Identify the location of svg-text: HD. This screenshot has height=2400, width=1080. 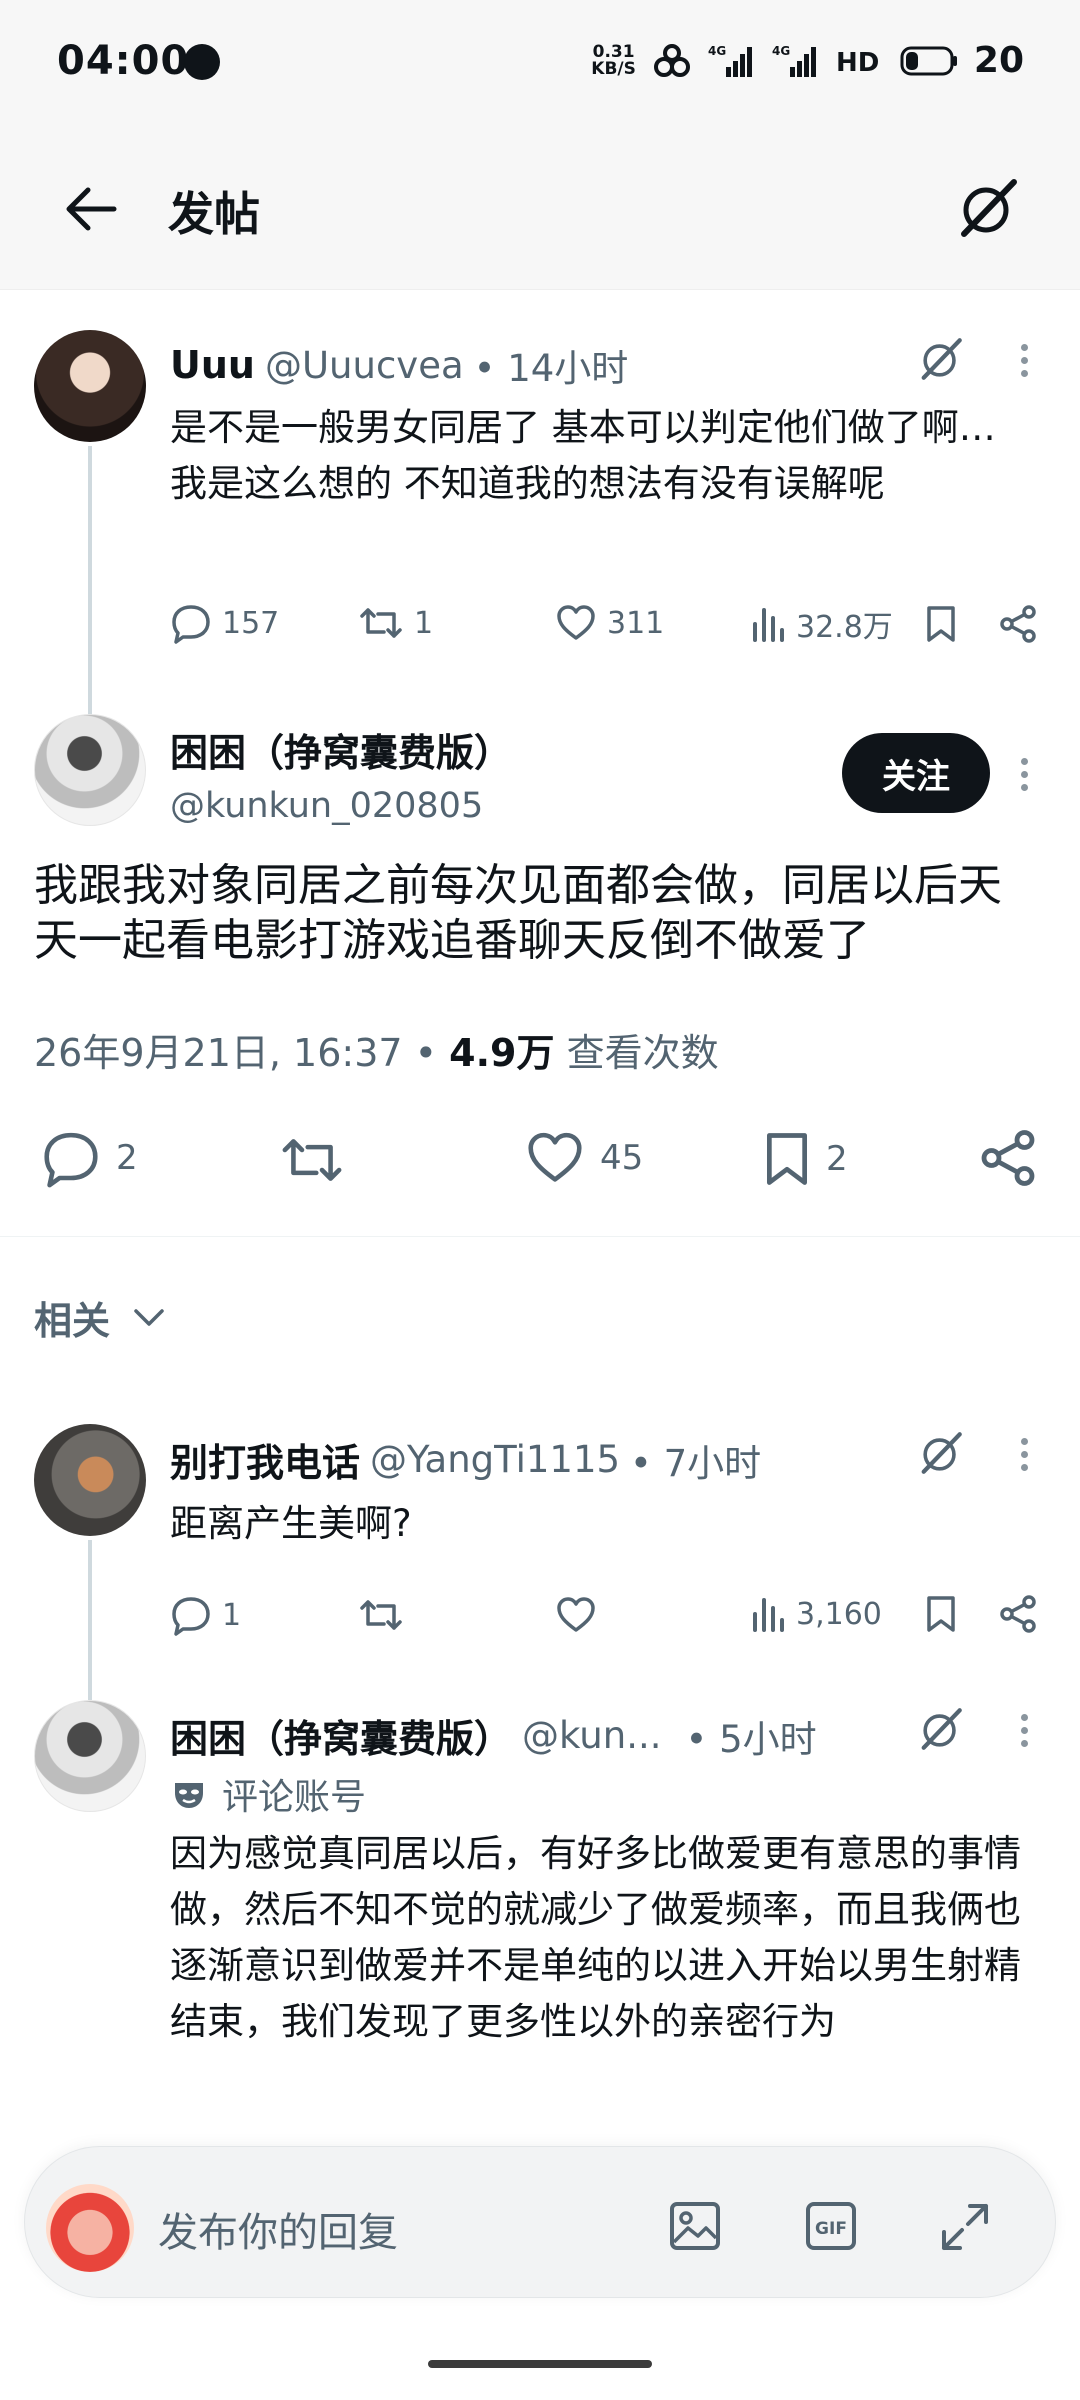
(857, 63).